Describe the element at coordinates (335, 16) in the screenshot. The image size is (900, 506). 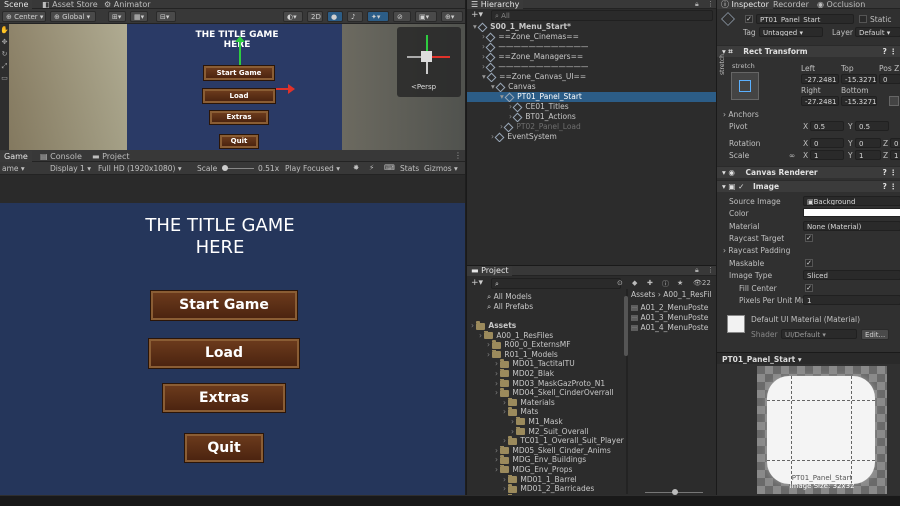
I see `lighting-icon: ●` at that location.